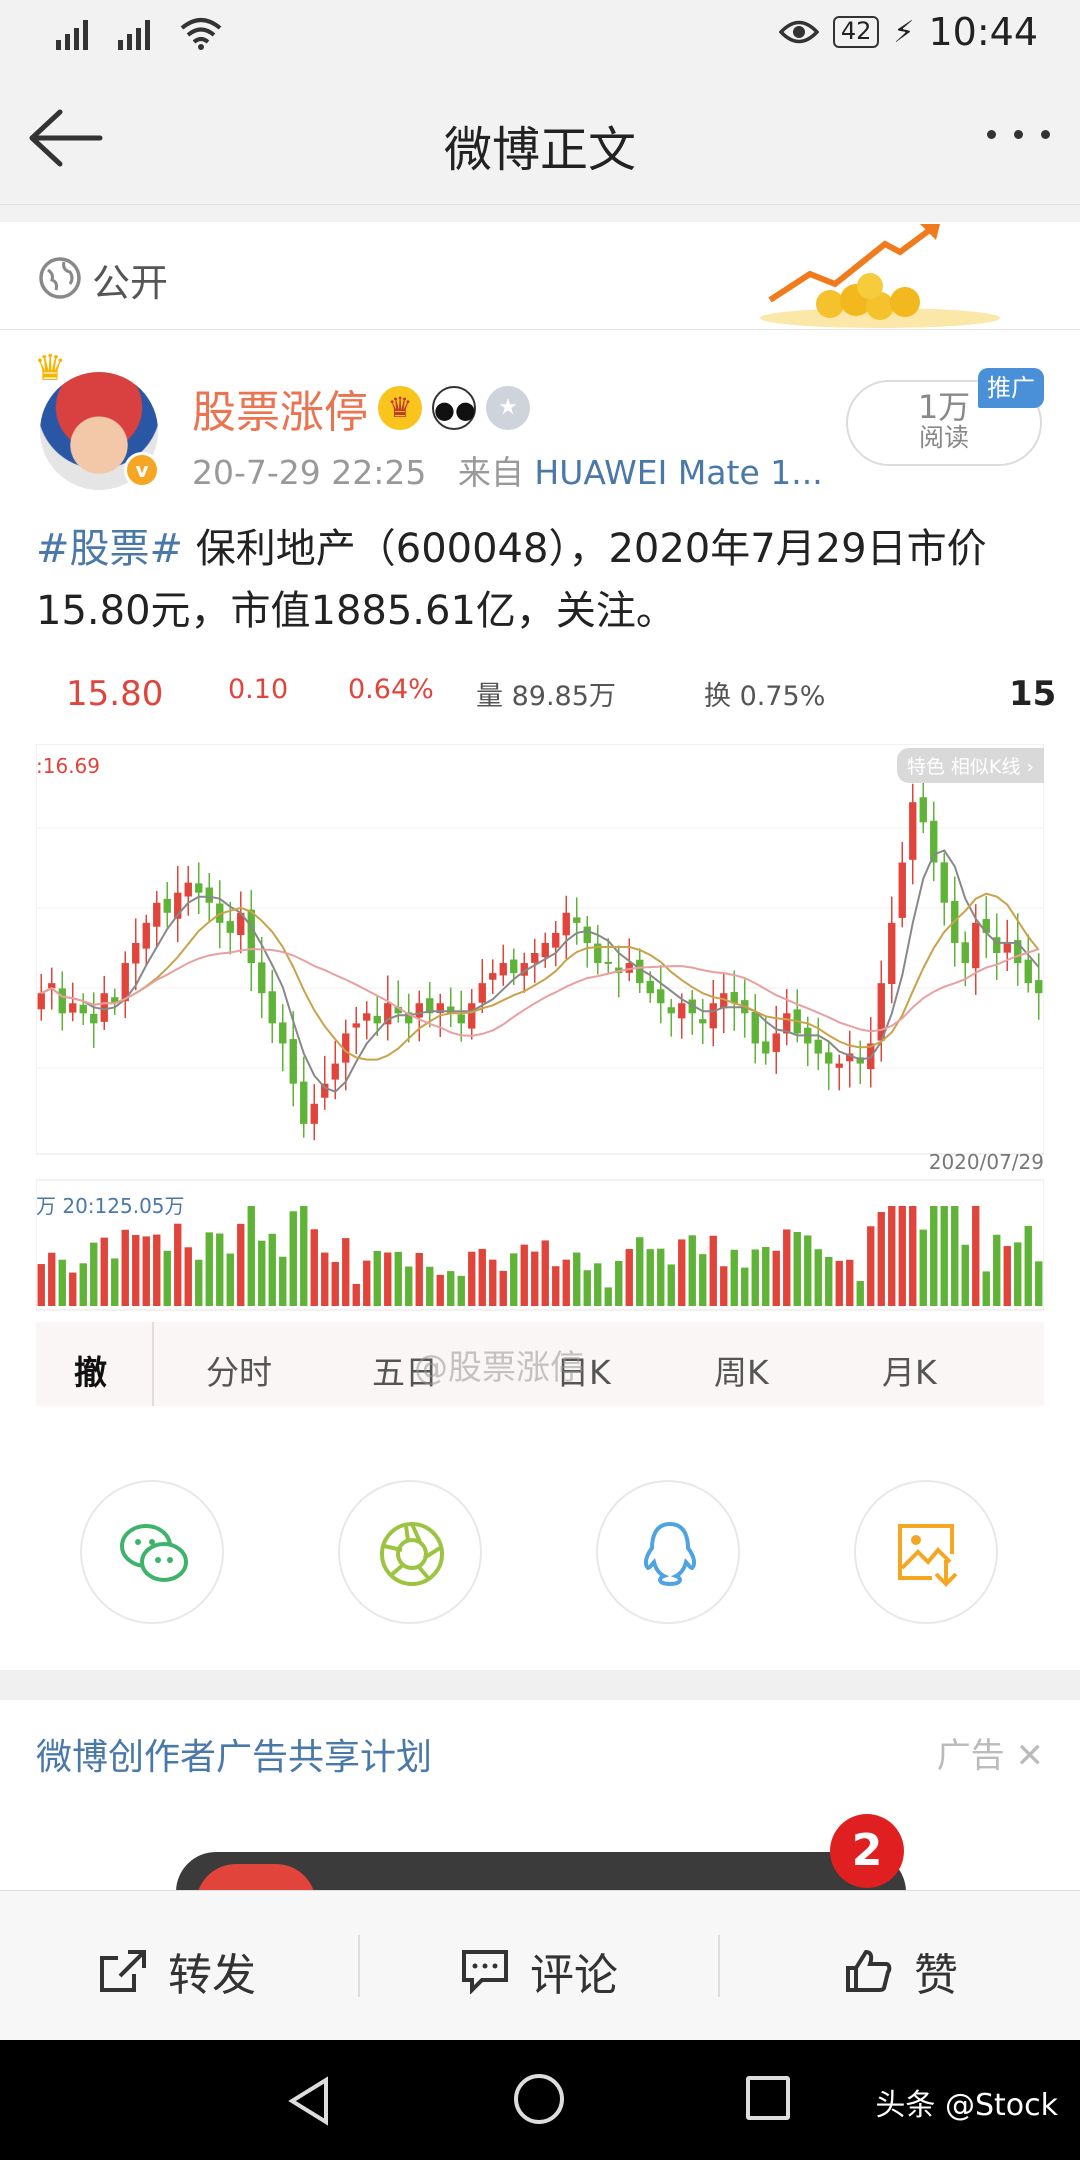 This screenshot has height=2160, width=1080. Describe the element at coordinates (741, 1370) in the screenshot. I see `tab-weekly-k: 周K` at that location.